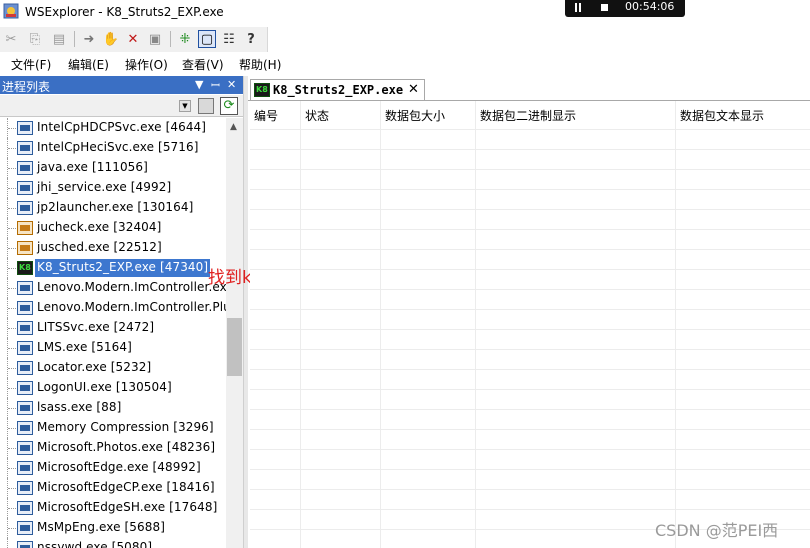 The height and width of the screenshot is (548, 810). I want to click on process-label: IntelCpHeciSvc.exe [5716], so click(118, 147).